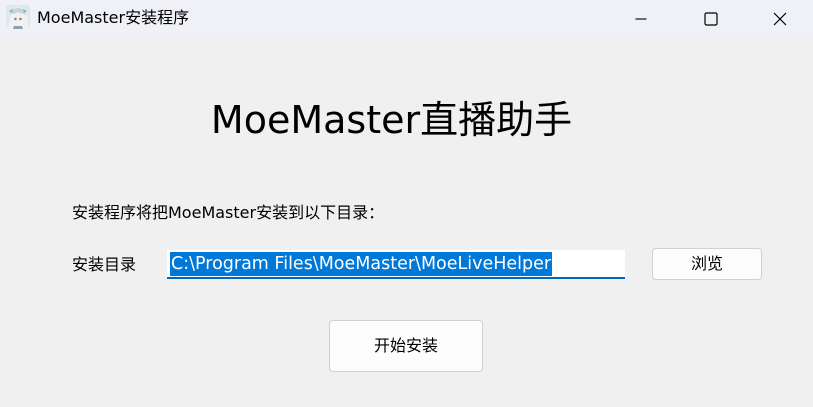  Describe the element at coordinates (707, 264) in the screenshot. I see `browse-button: 浏览` at that location.